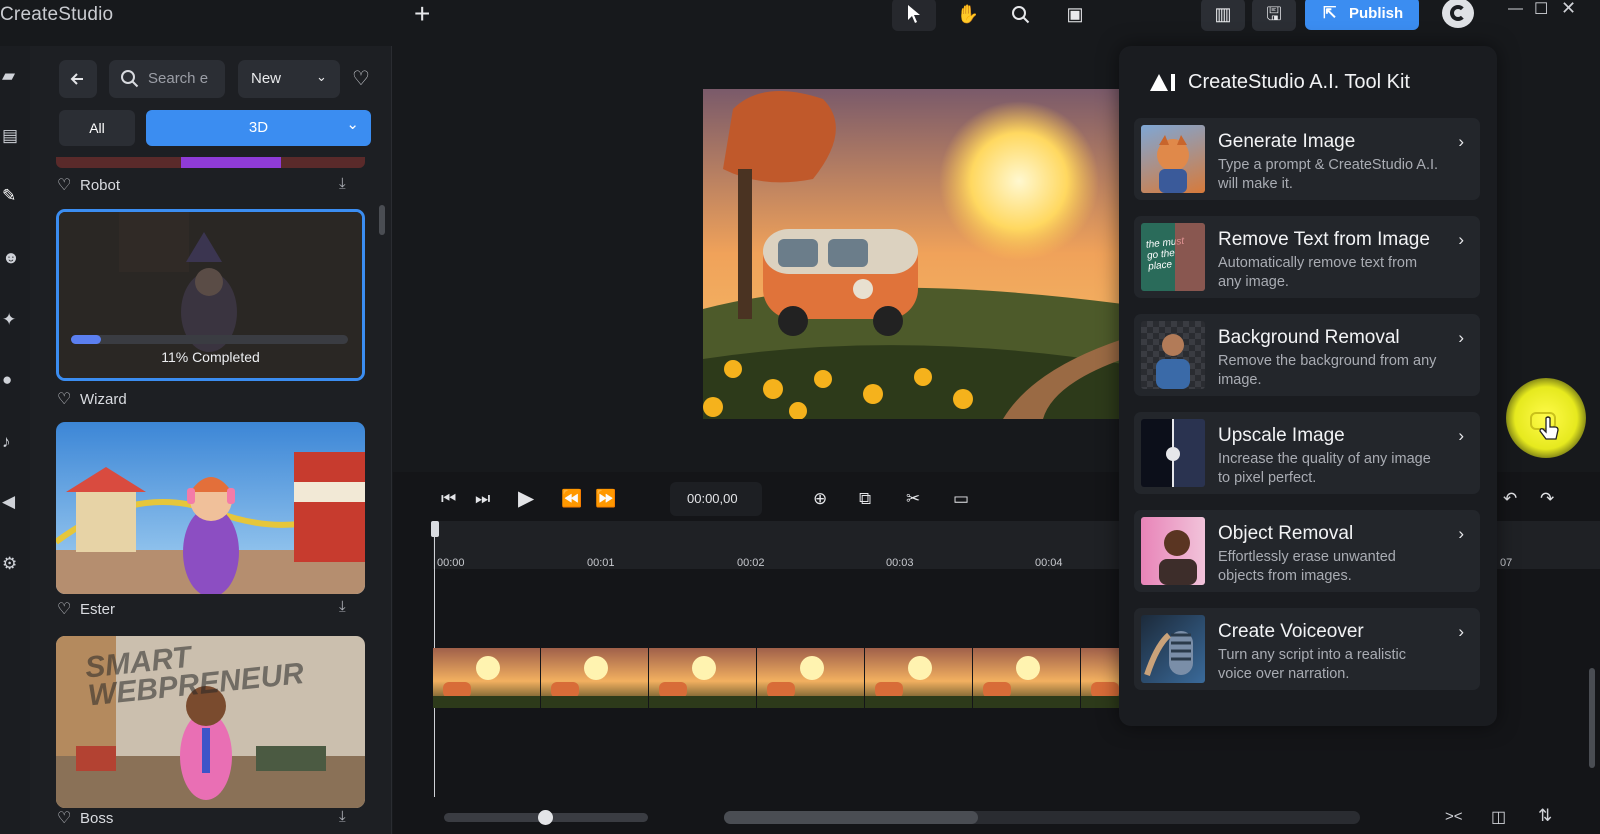  What do you see at coordinates (712, 498) in the screenshot?
I see `timecode: 00:00,00` at bounding box center [712, 498].